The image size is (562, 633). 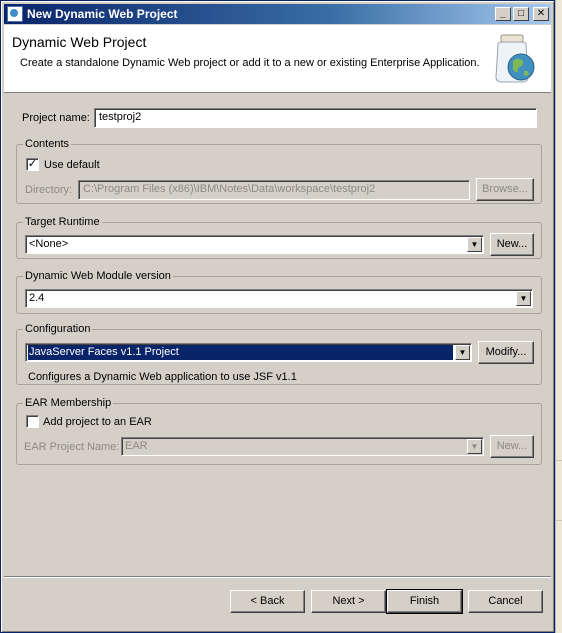 What do you see at coordinates (97, 422) in the screenshot?
I see `add-to-ear-label: Add project to an EAR` at bounding box center [97, 422].